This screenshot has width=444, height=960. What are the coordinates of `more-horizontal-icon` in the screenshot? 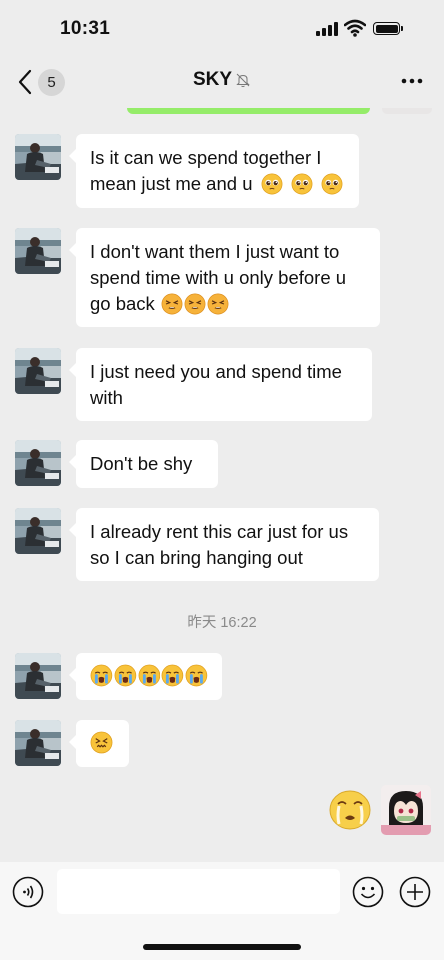 It's located at (412, 81).